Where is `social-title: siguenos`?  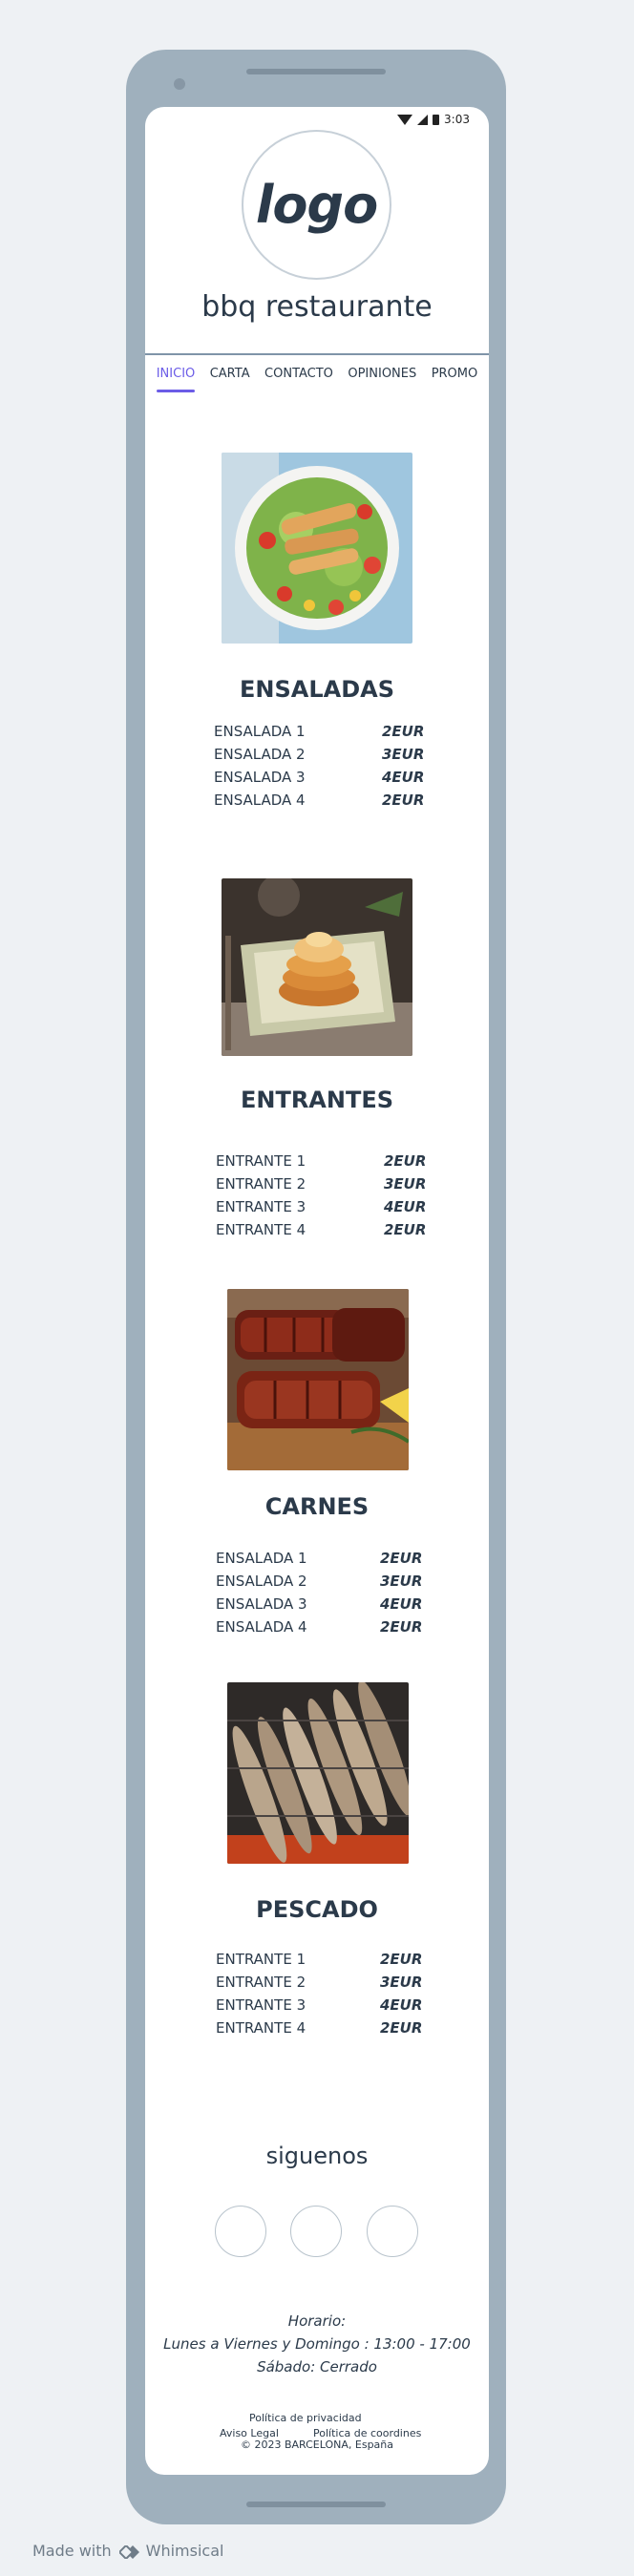
social-title: siguenos is located at coordinates (317, 2156).